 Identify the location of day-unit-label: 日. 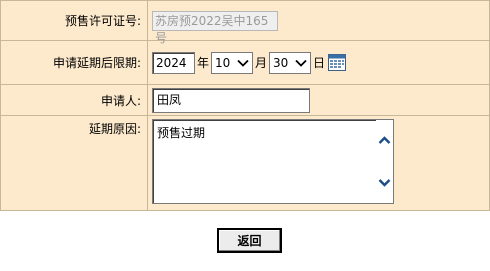
(319, 63).